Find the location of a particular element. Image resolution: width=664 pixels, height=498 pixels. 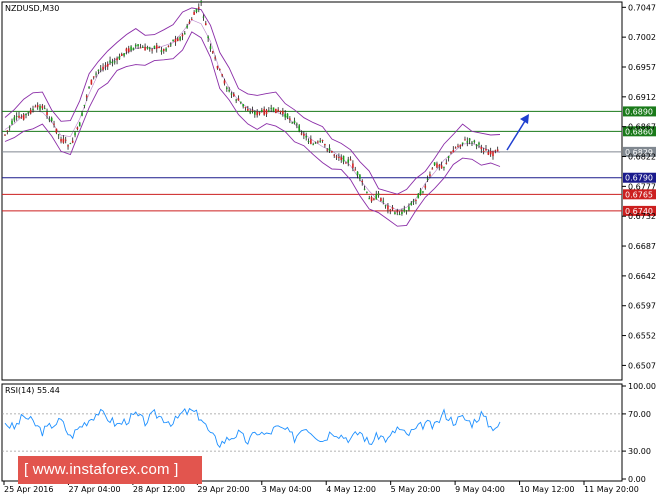

watermark-text: [ www.instaforex.com ] is located at coordinates (101, 469).